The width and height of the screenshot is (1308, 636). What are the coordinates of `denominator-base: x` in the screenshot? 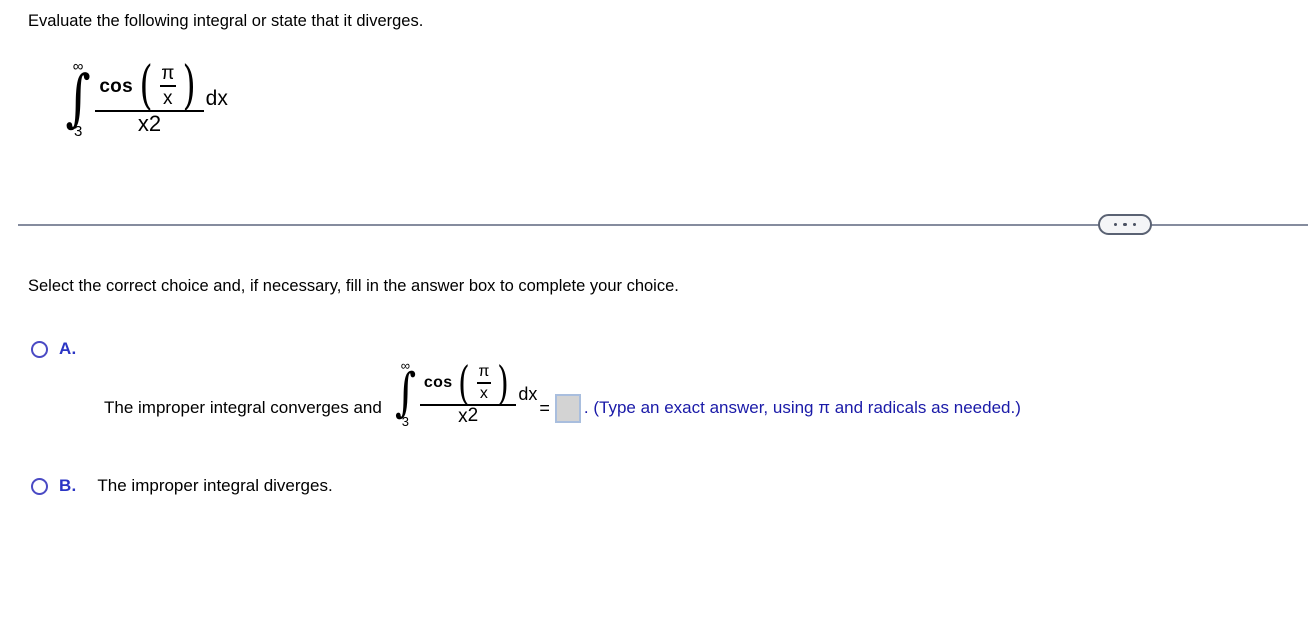 It's located at (143, 123).